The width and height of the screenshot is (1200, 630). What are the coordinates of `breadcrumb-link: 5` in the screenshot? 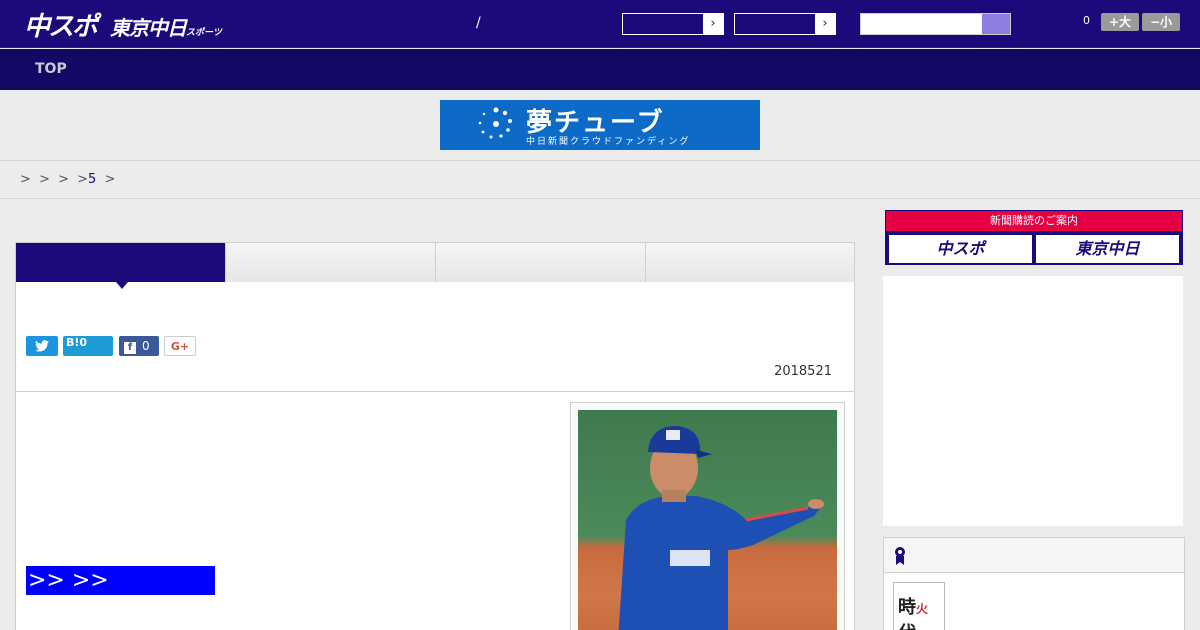 It's located at (92, 179).